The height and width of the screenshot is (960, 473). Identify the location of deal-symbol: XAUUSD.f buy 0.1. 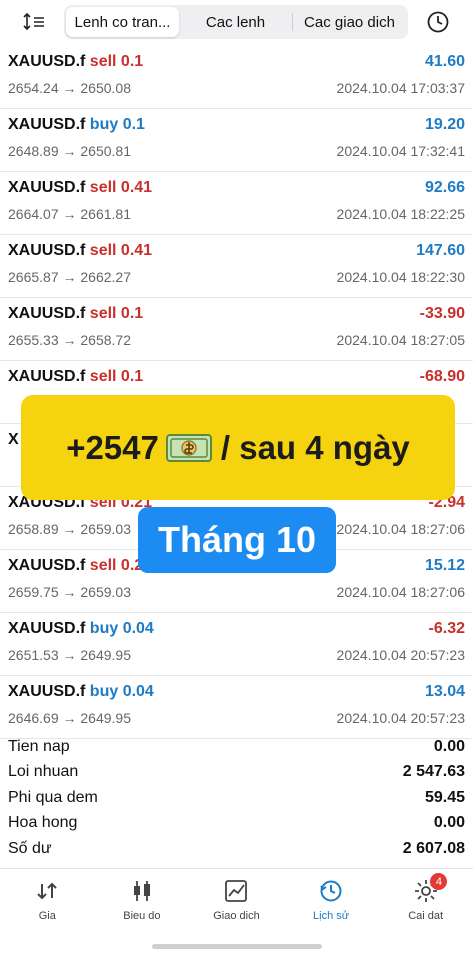
(76, 124).